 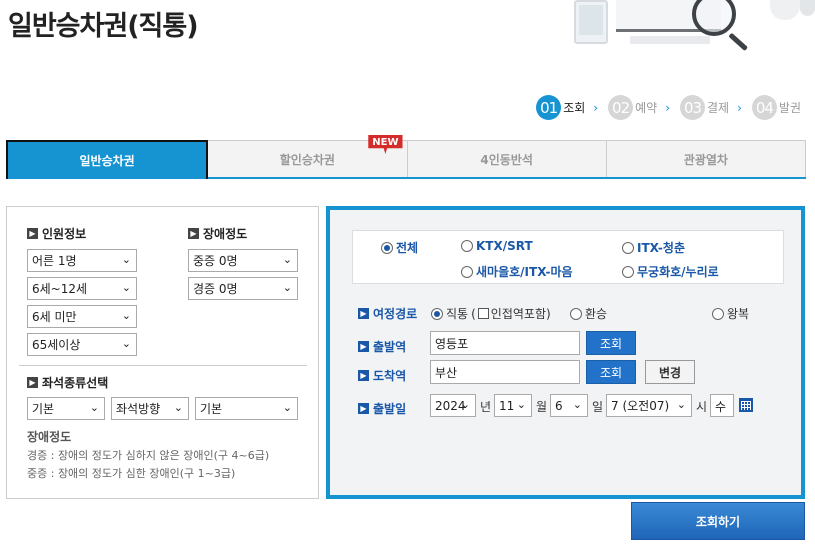 What do you see at coordinates (390, 409) in the screenshot?
I see `date-label-text: 출발일` at bounding box center [390, 409].